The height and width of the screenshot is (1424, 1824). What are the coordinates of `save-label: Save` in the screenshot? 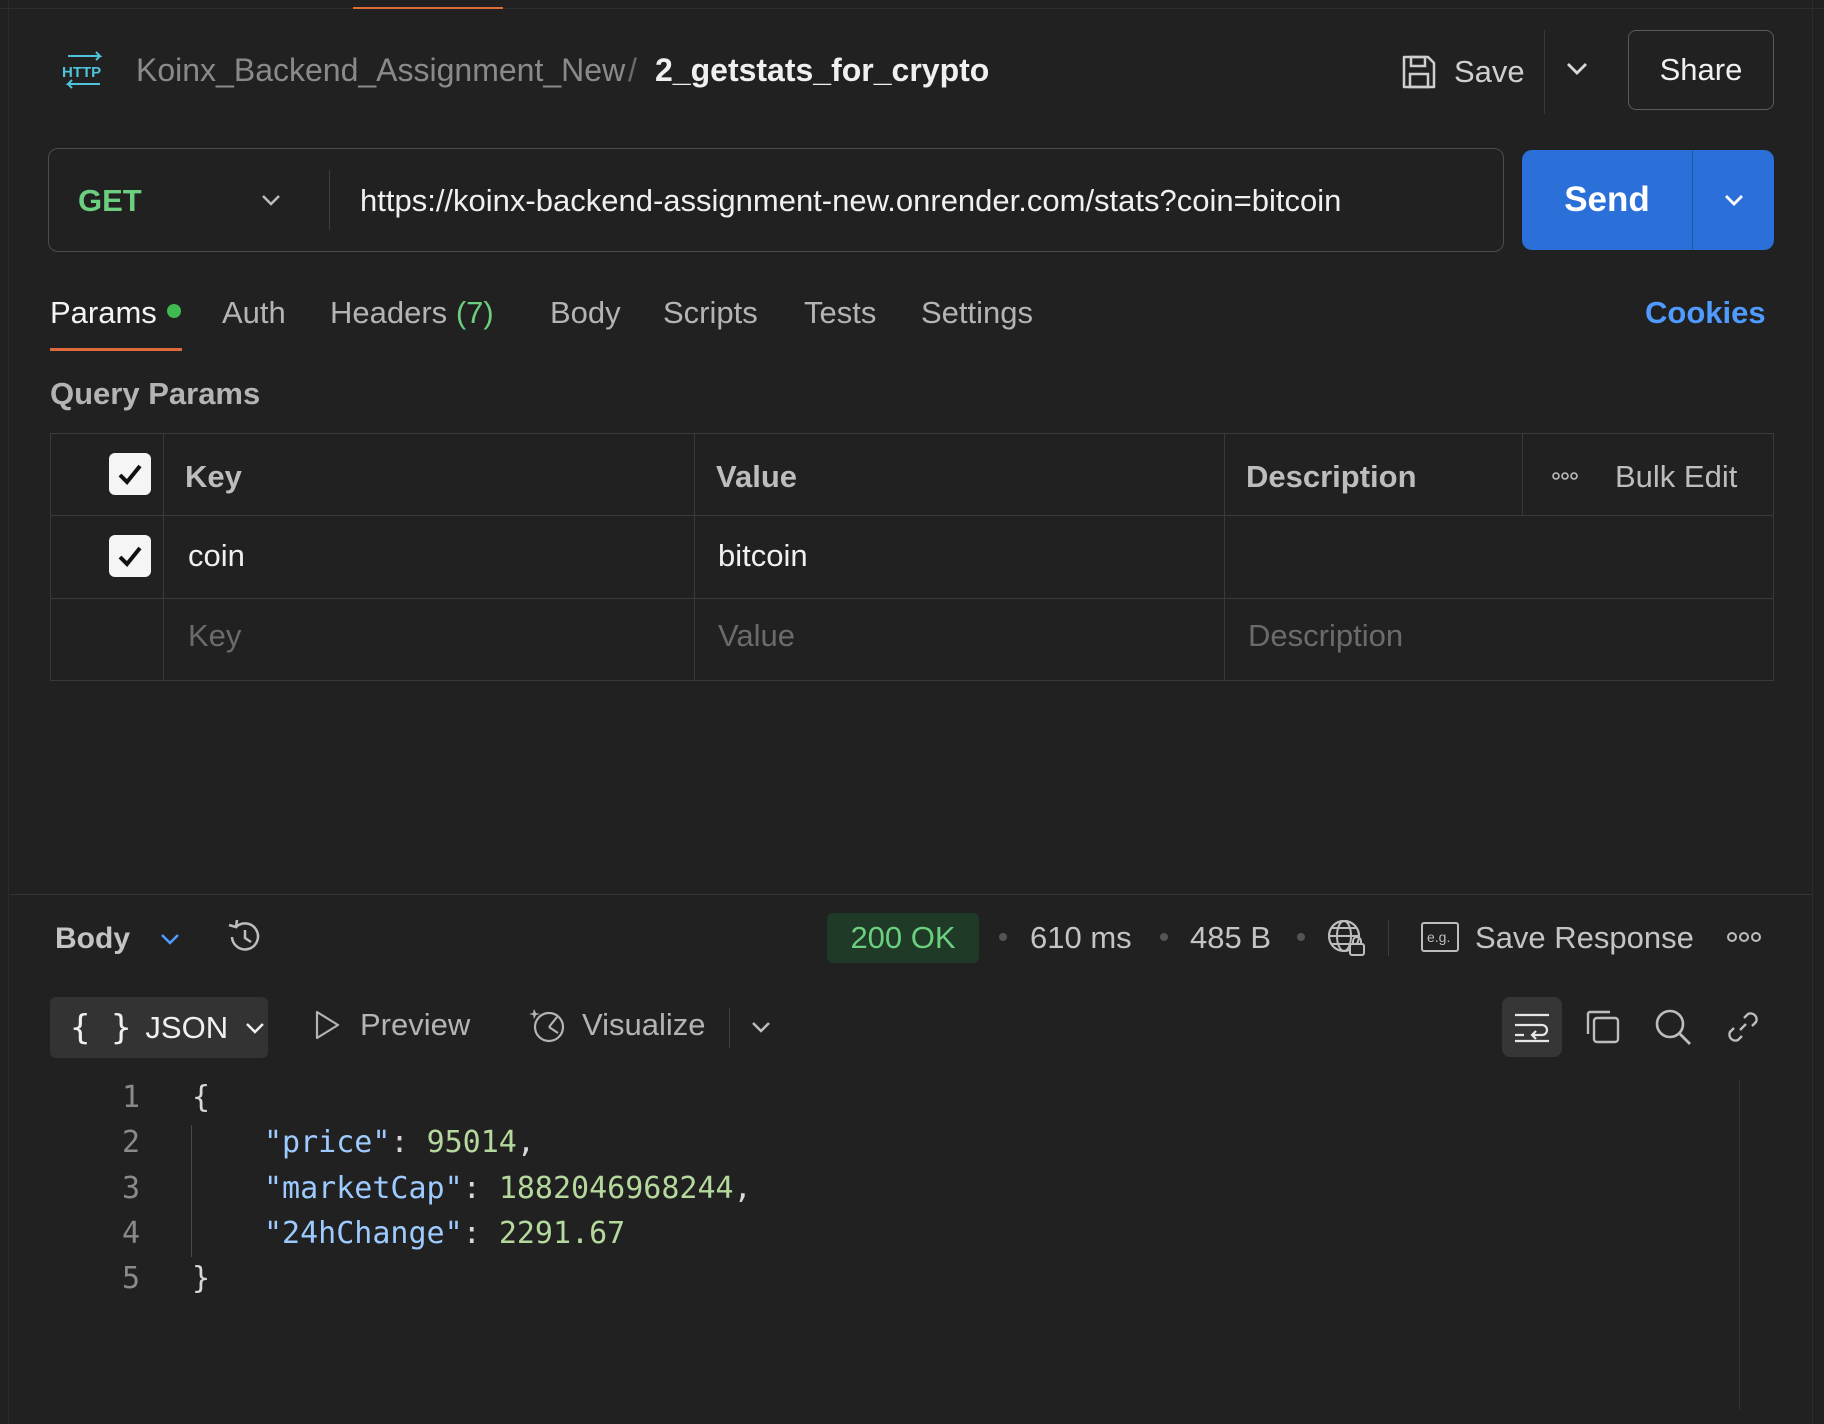 It's located at (1489, 71).